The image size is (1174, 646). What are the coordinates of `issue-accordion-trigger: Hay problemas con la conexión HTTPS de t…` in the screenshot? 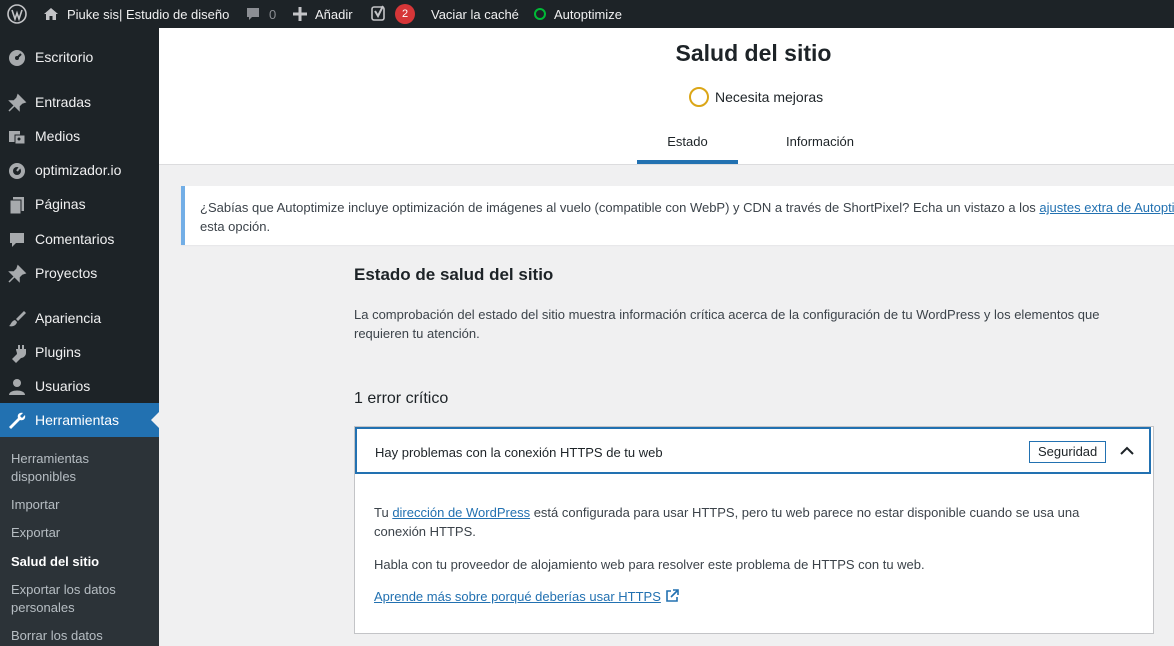 It's located at (753, 450).